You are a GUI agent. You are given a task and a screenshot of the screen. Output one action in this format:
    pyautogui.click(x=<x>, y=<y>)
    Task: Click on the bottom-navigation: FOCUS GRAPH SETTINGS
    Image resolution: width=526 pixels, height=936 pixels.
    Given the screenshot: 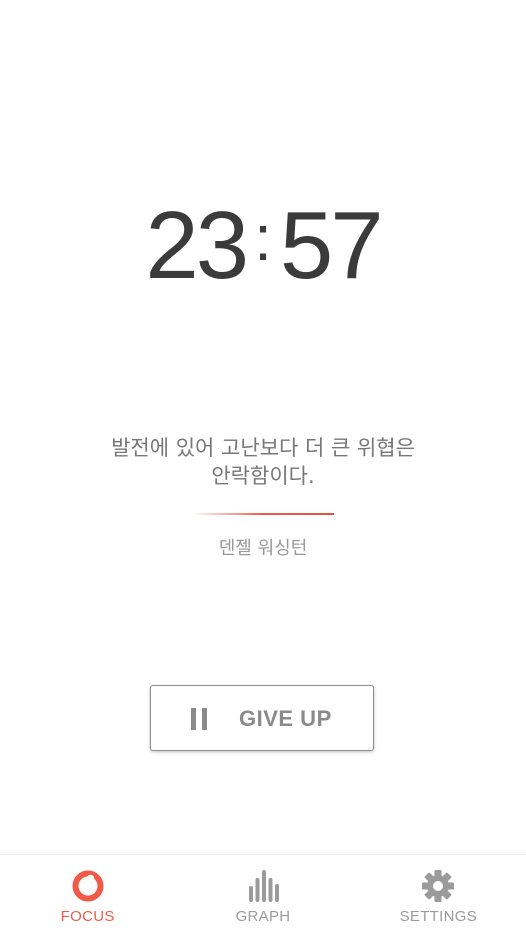 What is the action you would take?
    pyautogui.click(x=263, y=895)
    